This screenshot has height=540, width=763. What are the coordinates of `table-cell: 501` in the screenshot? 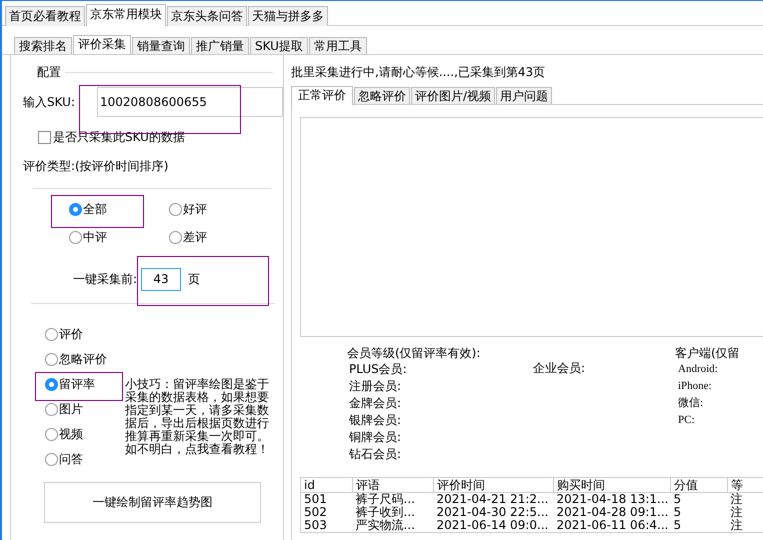 It's located at (326, 499).